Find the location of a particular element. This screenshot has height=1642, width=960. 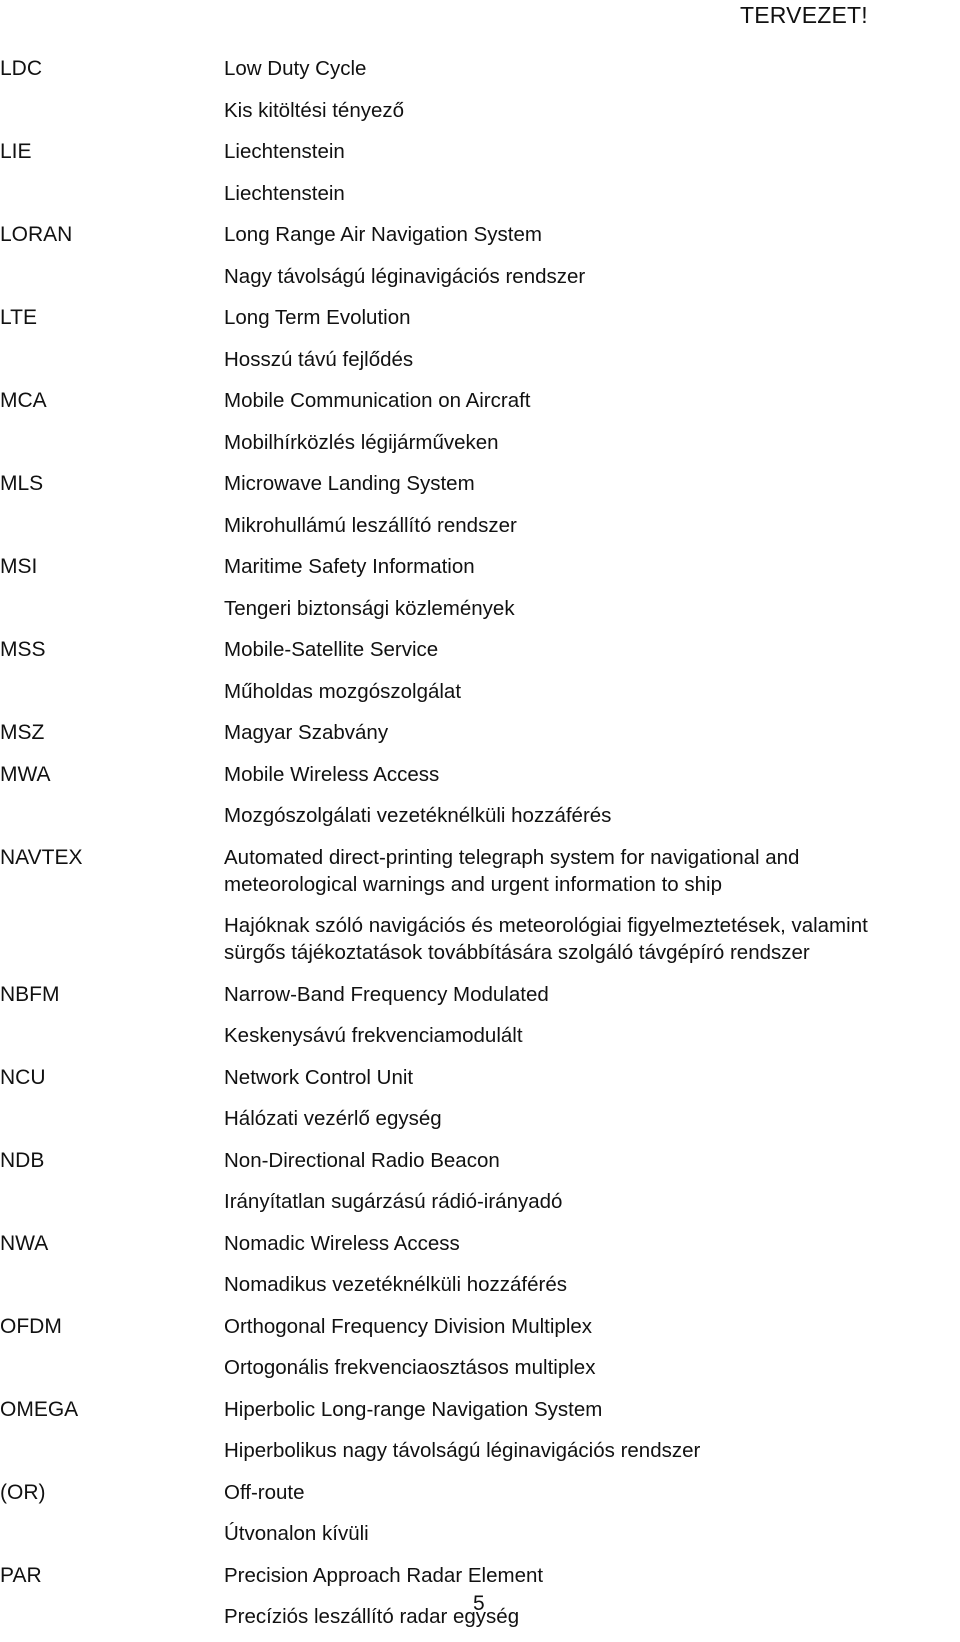

definition-english: Microwave Landing System is located at coordinates (349, 483).